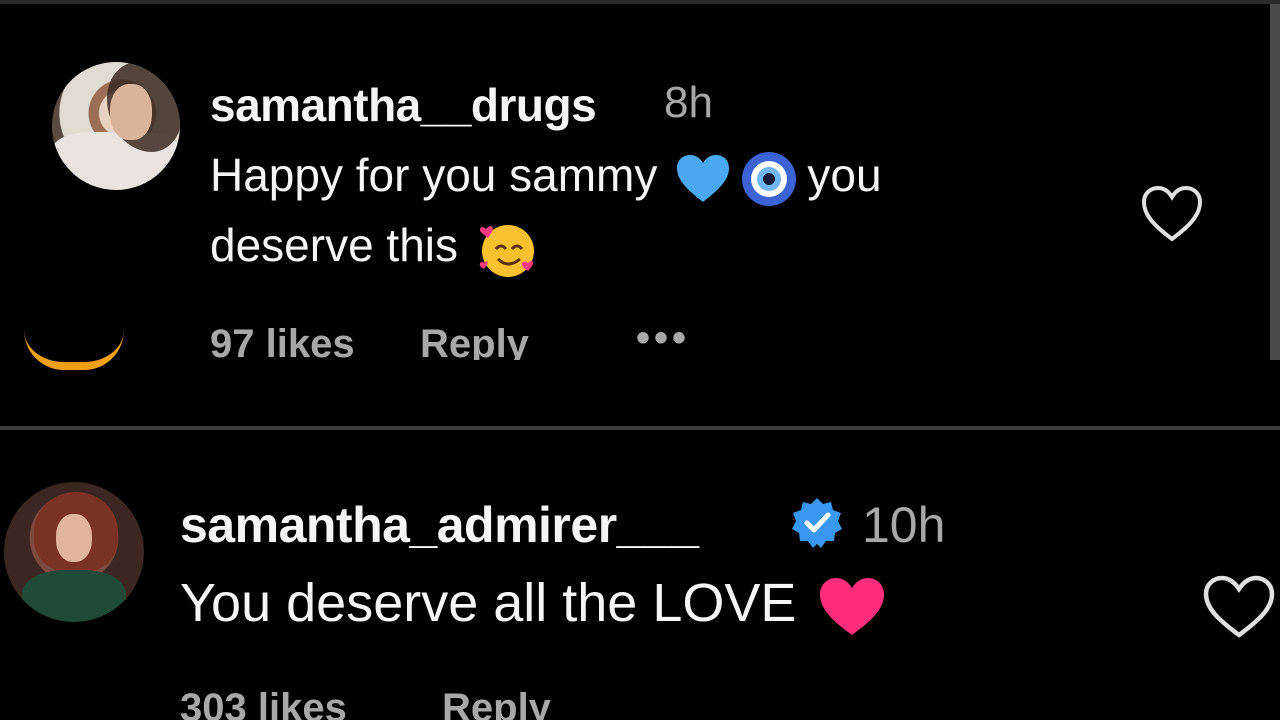  Describe the element at coordinates (904, 525) in the screenshot. I see `comment-timestamp: 10h` at that location.